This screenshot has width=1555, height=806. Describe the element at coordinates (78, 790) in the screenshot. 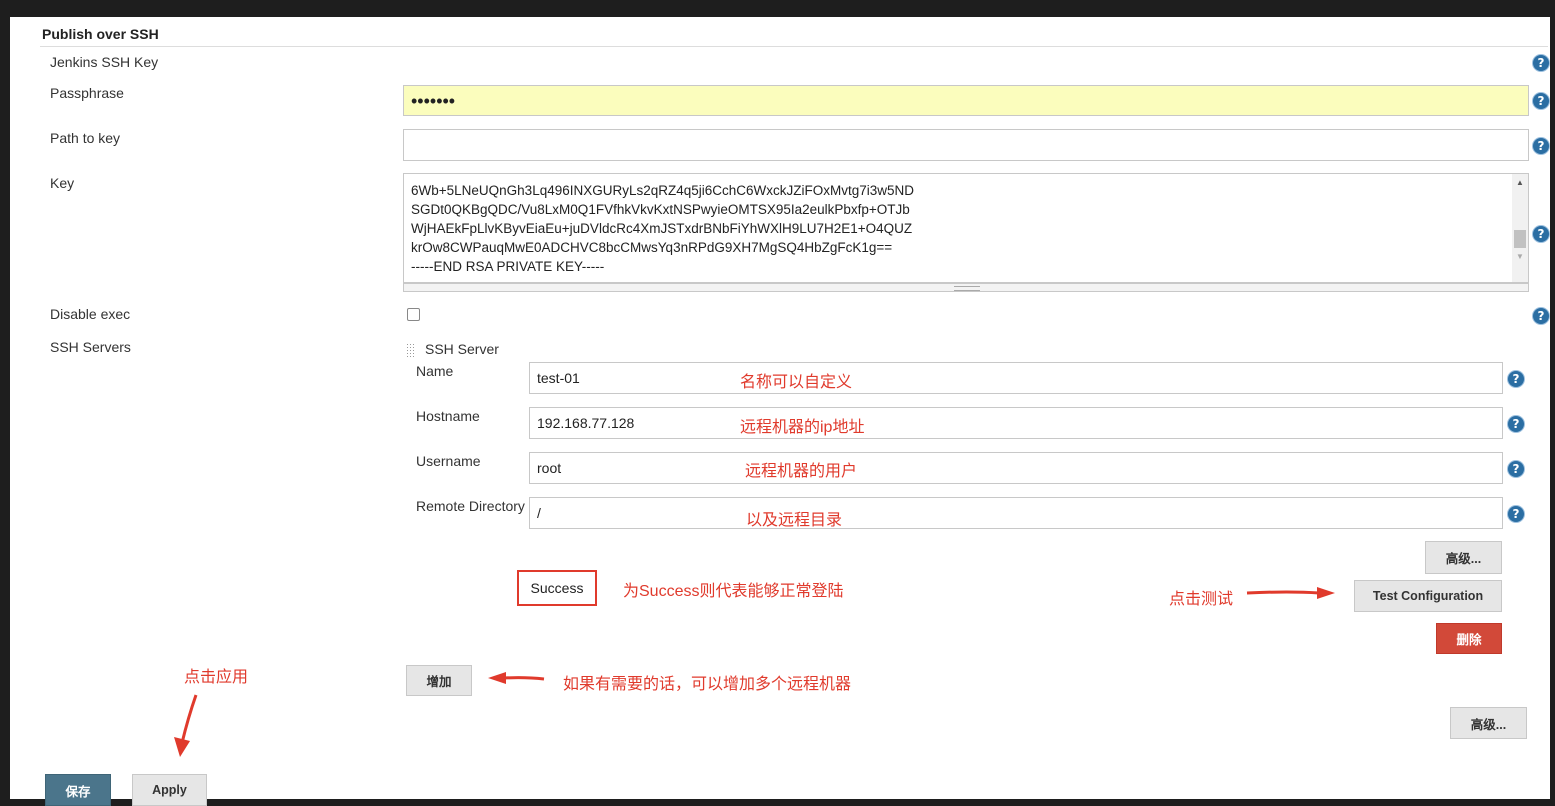

I see `save-button: 保存` at that location.